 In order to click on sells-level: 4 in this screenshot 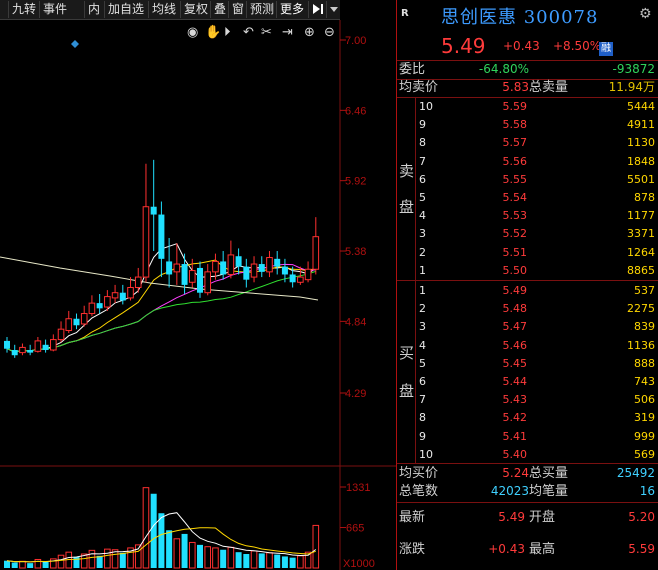, I will do `click(422, 216)`.